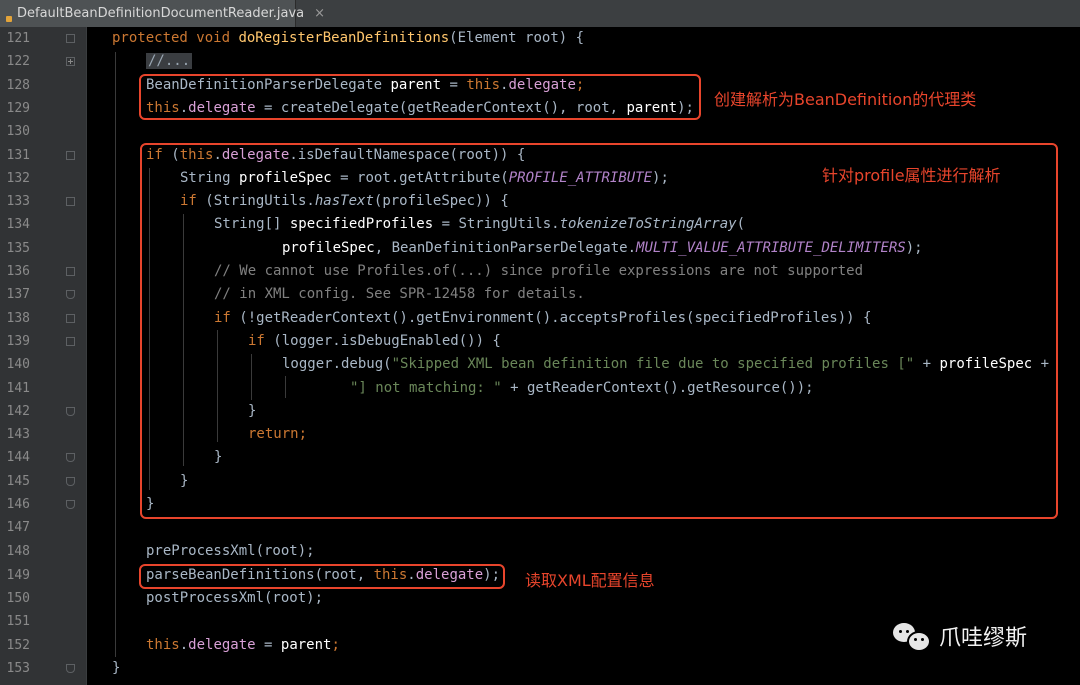 Image resolution: width=1080 pixels, height=685 pixels. What do you see at coordinates (268, 645) in the screenshot?
I see `code-text: =` at bounding box center [268, 645].